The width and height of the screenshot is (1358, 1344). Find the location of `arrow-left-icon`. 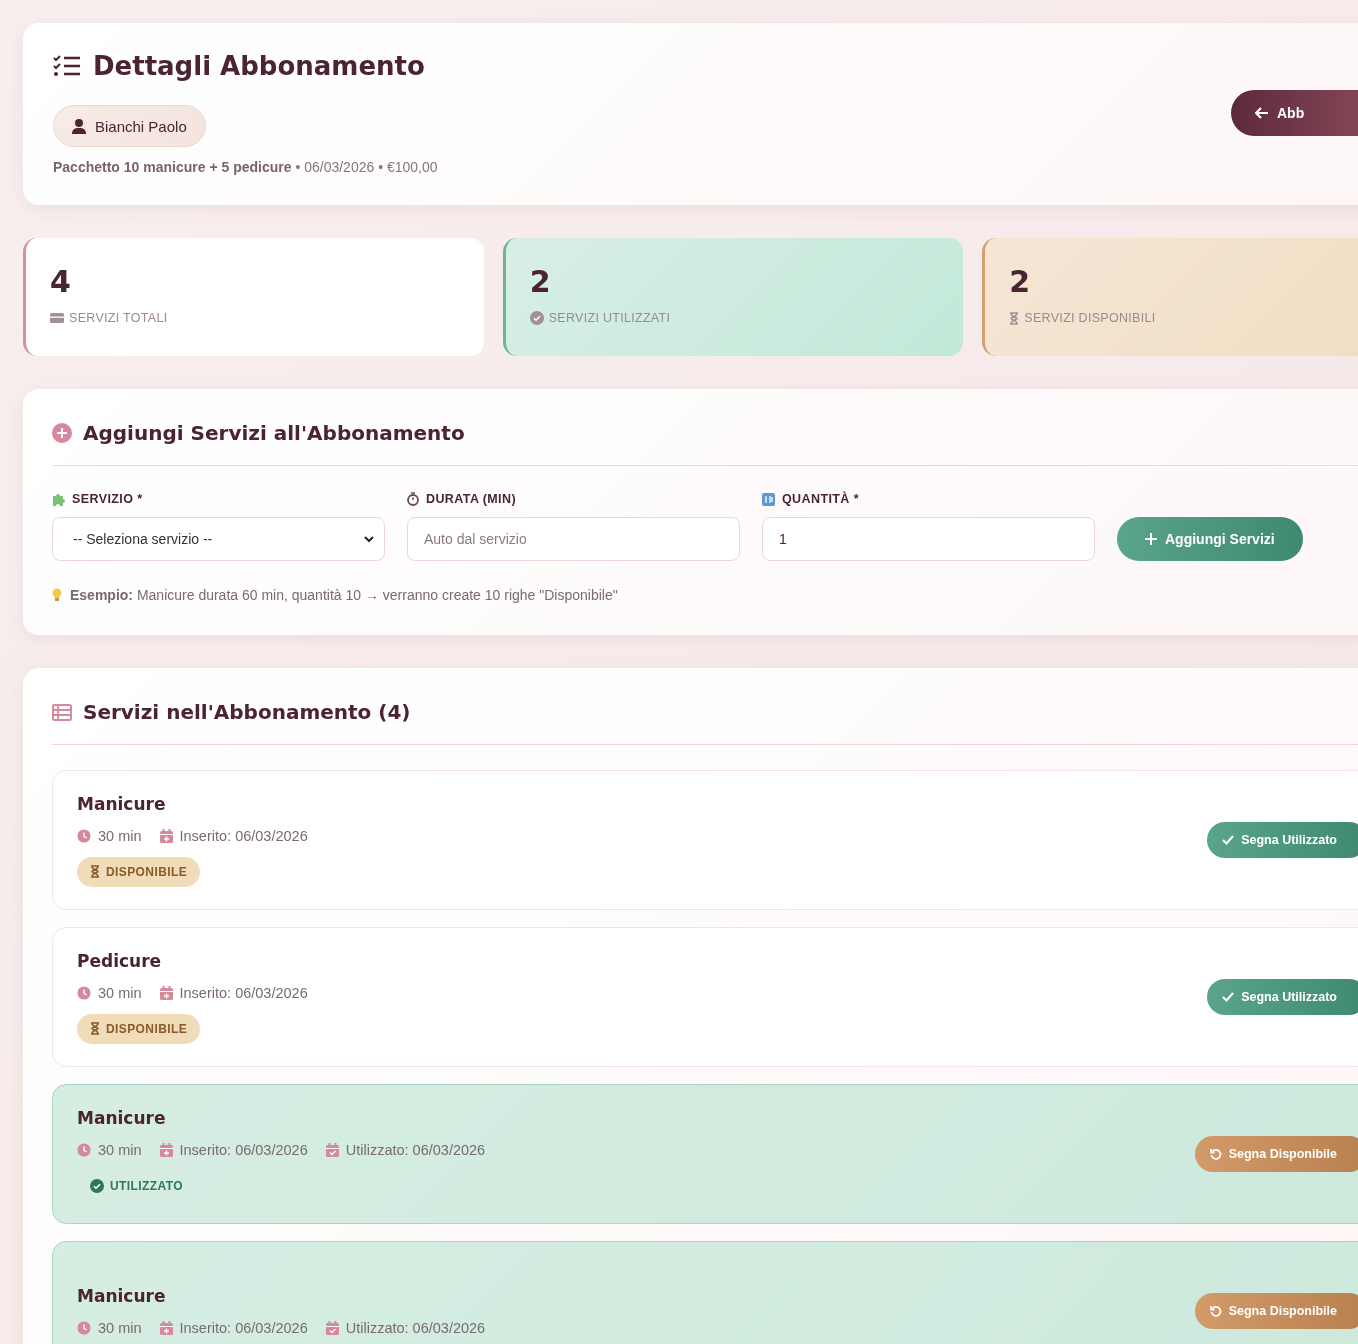

arrow-left-icon is located at coordinates (1262, 113).